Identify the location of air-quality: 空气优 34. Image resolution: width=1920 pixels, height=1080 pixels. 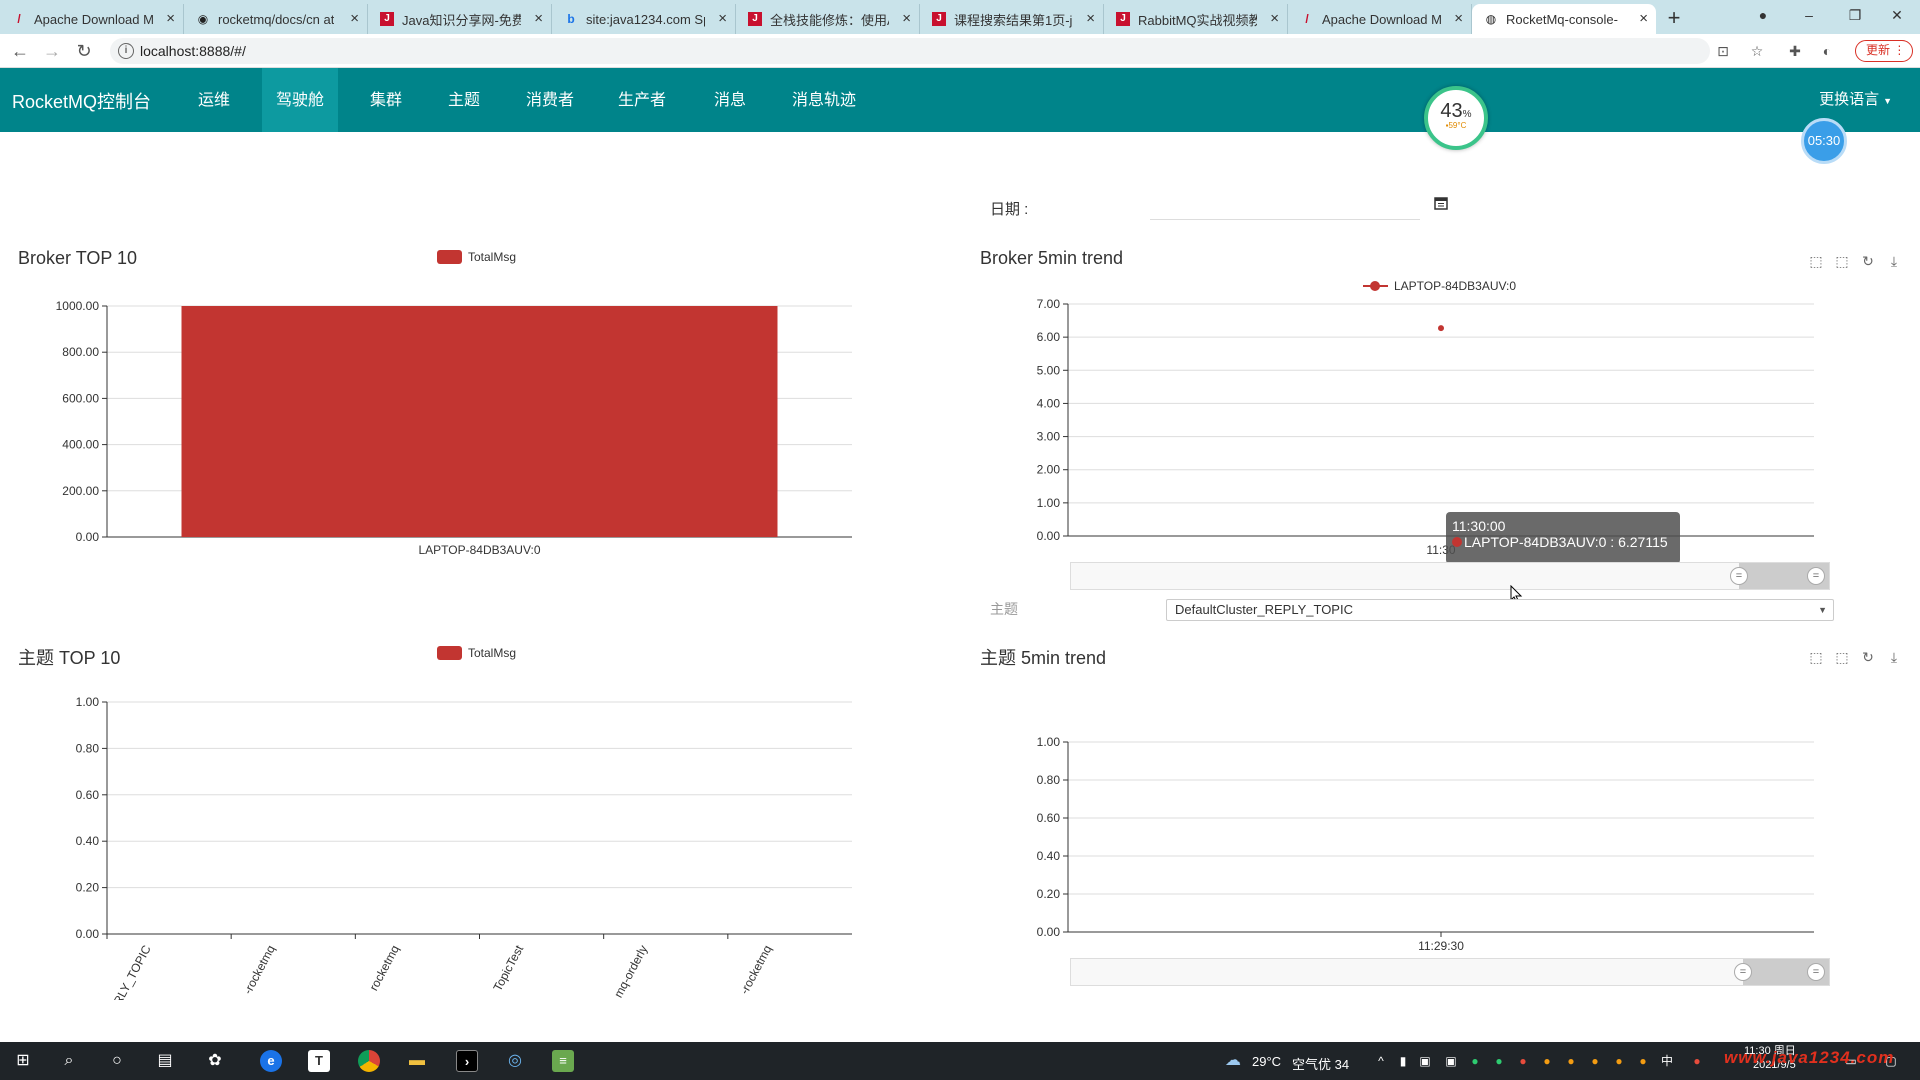
(1320, 1063).